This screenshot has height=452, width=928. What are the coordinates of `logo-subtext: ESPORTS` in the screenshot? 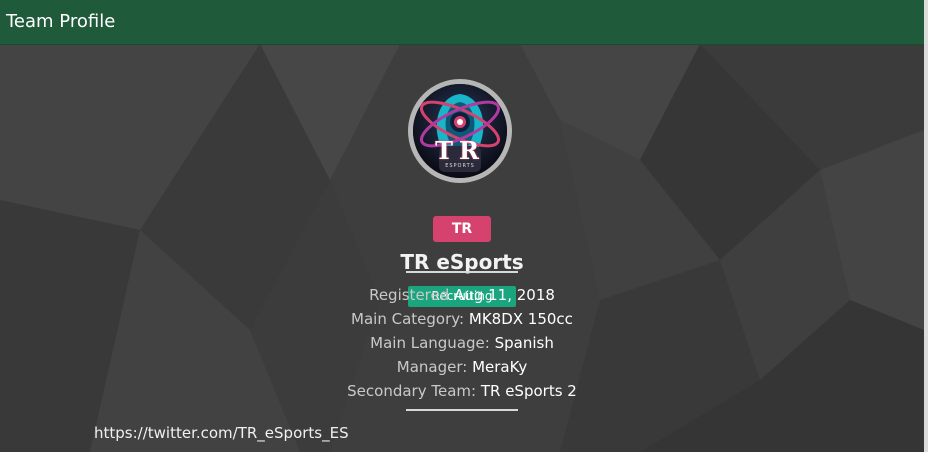 It's located at (460, 166).